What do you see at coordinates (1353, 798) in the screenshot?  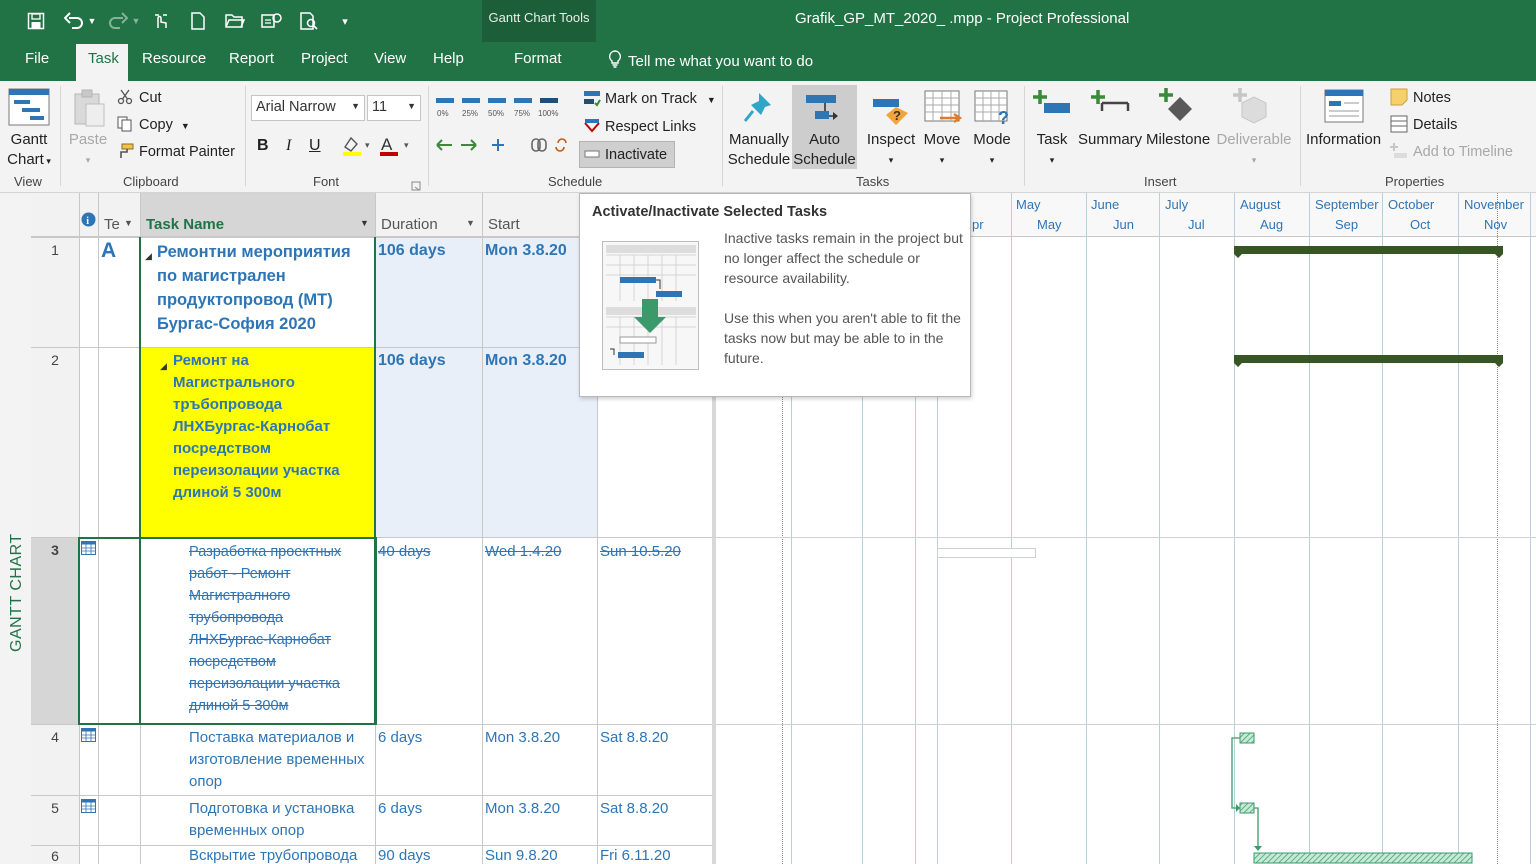 I see `task-bar-with-links` at bounding box center [1353, 798].